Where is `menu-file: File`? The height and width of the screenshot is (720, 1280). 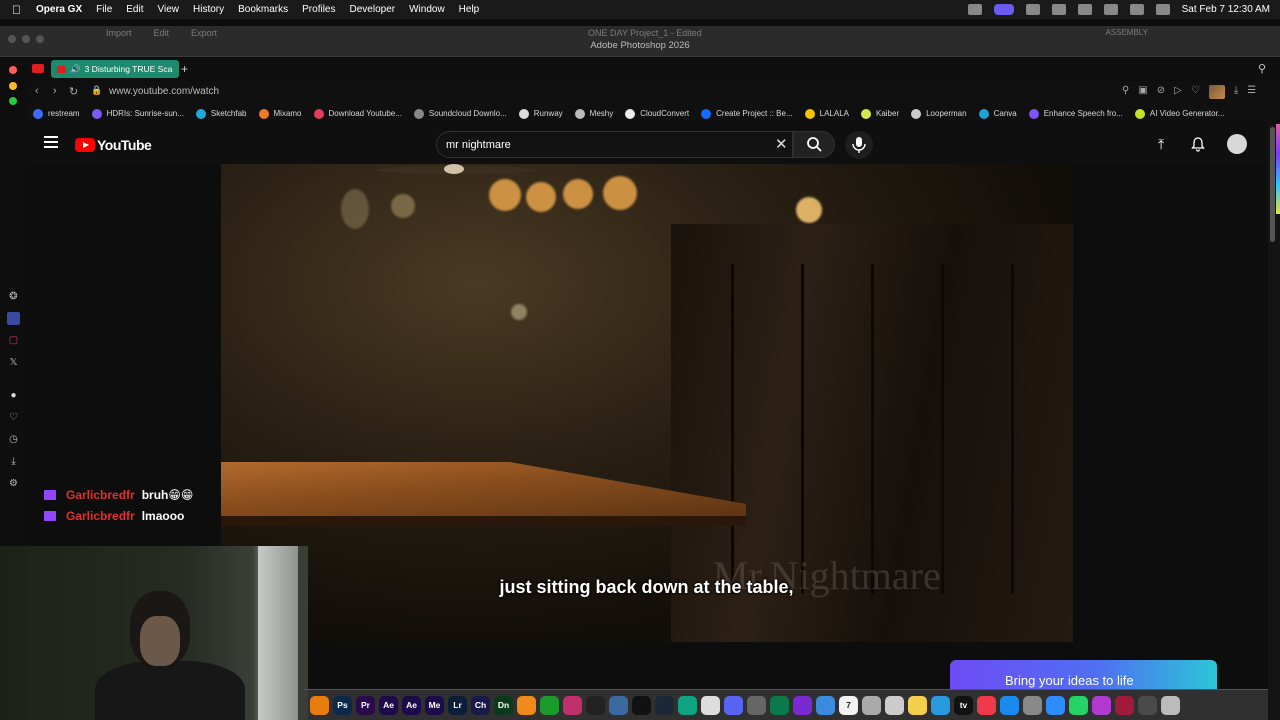
menu-file: File is located at coordinates (104, 9).